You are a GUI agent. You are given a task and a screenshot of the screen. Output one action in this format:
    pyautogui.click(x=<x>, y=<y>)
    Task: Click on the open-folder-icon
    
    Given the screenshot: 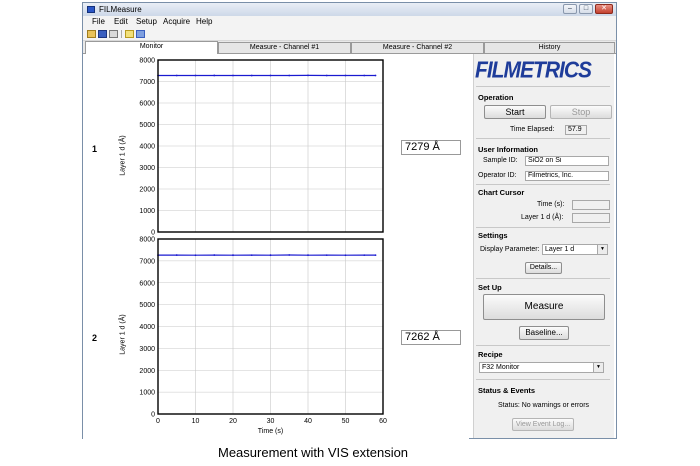 What is the action you would take?
    pyautogui.click(x=91, y=34)
    